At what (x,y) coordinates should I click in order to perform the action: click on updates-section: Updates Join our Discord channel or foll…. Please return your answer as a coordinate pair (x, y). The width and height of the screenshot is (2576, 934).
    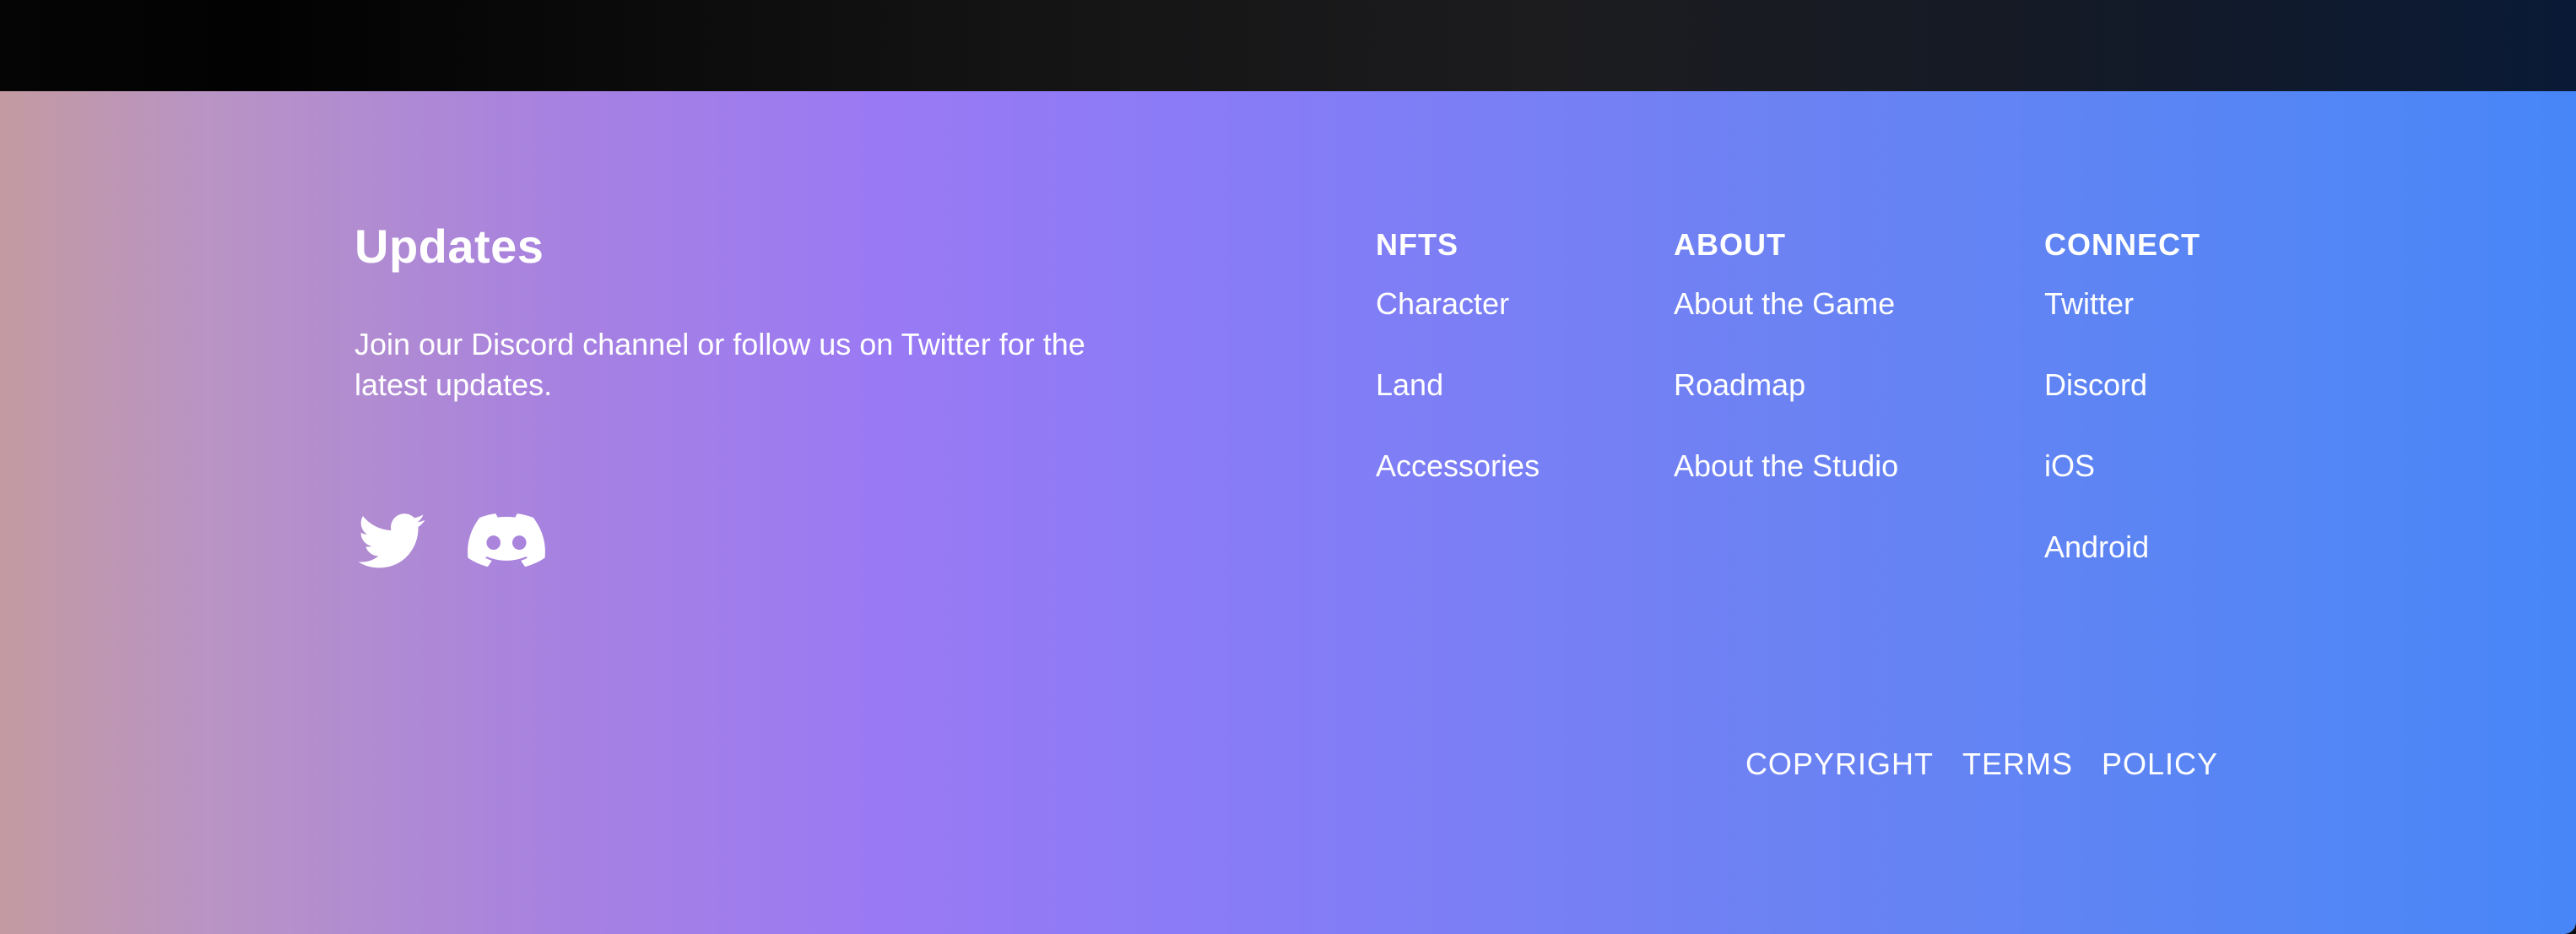
    Looking at the image, I should click on (734, 393).